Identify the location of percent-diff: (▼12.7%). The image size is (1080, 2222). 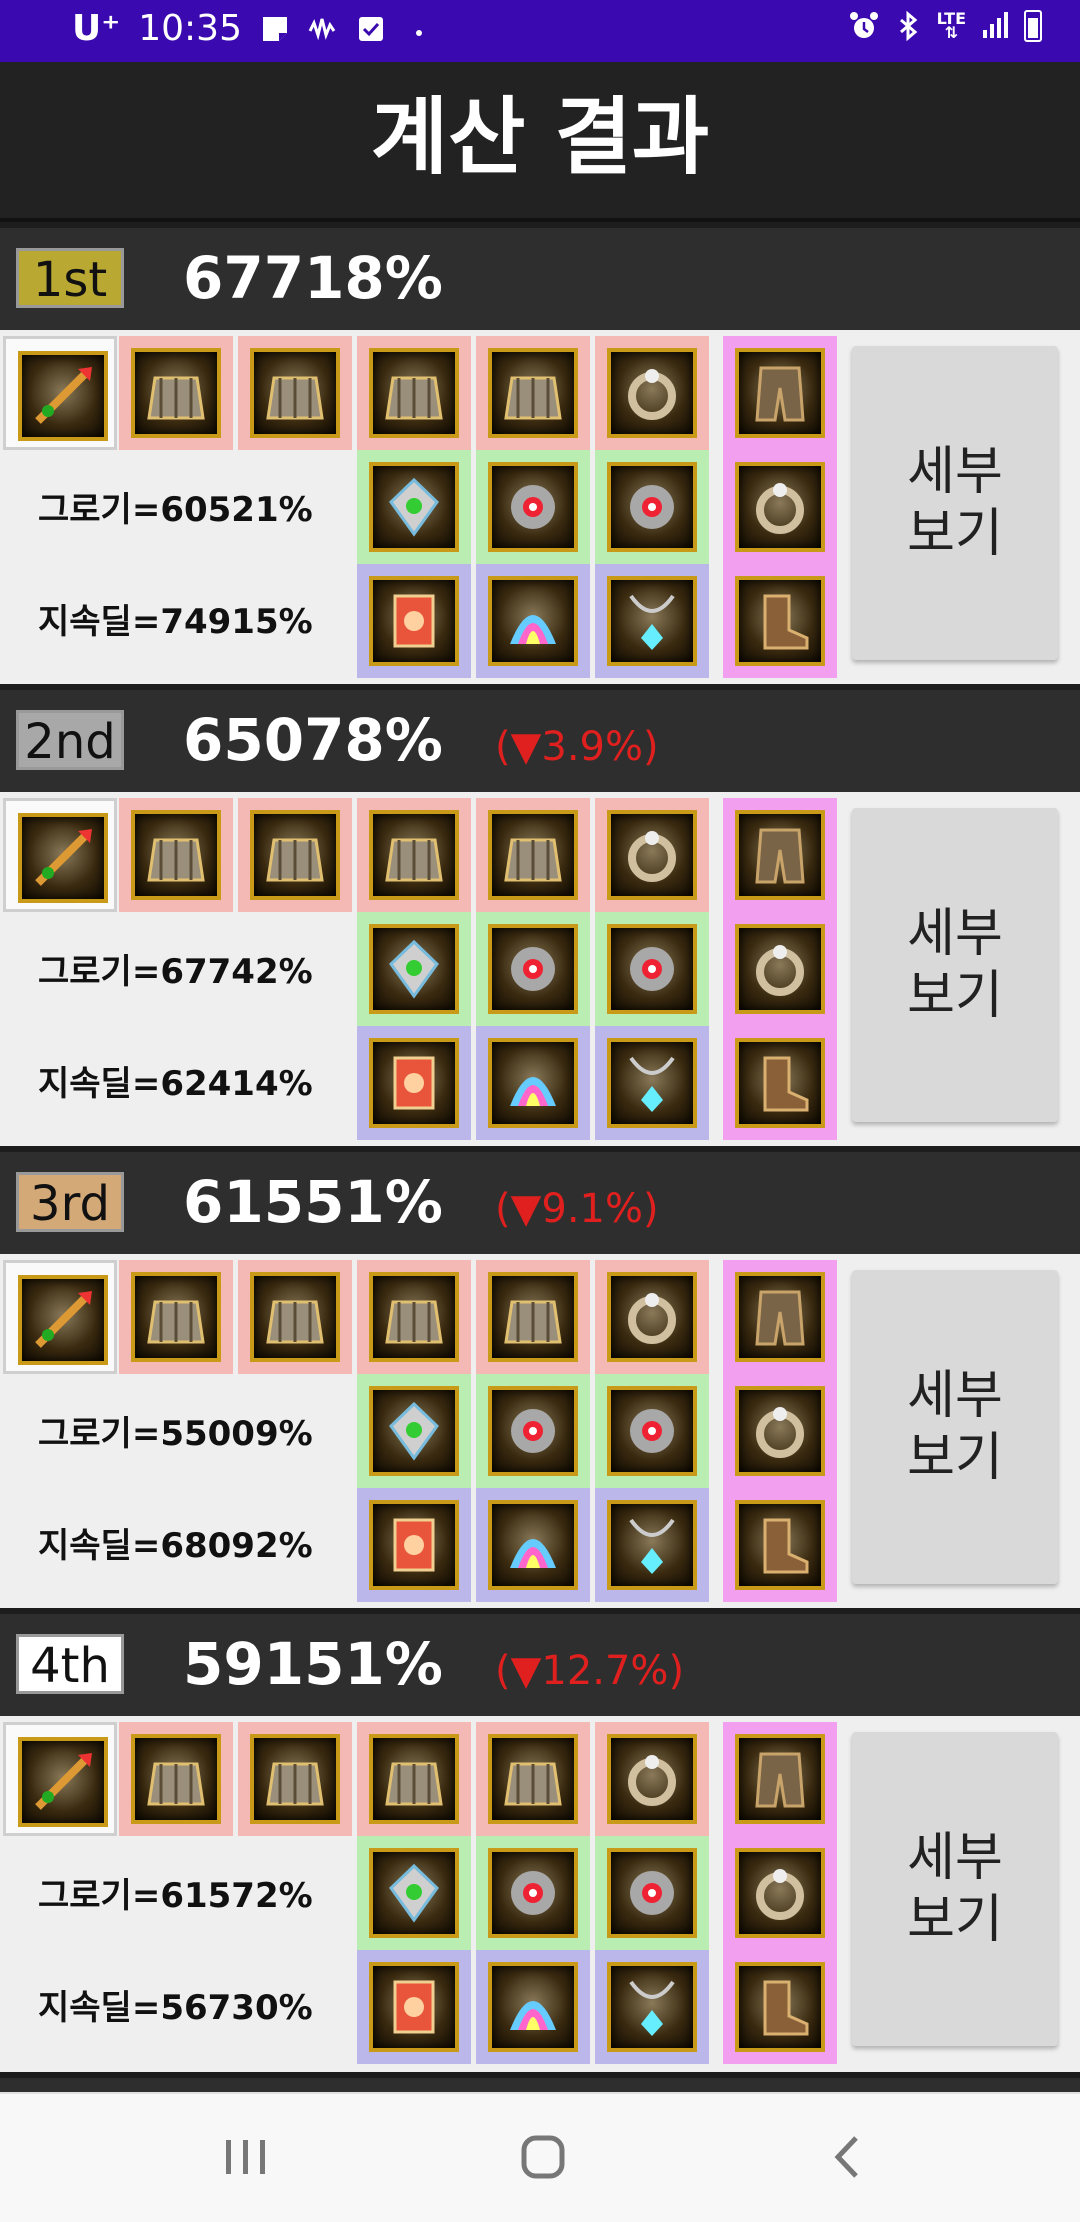
(590, 1671).